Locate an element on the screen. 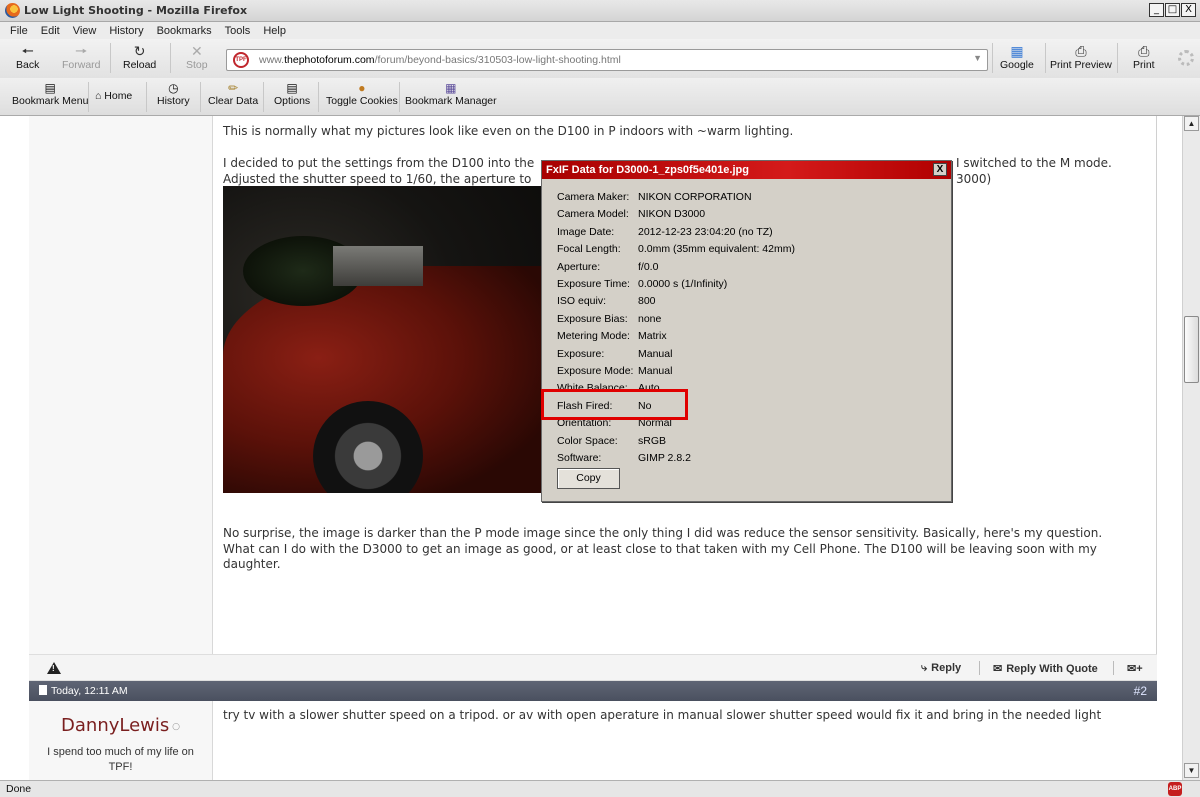 This screenshot has width=1200, height=797. fxif-row-value: sRGB is located at coordinates (652, 440).